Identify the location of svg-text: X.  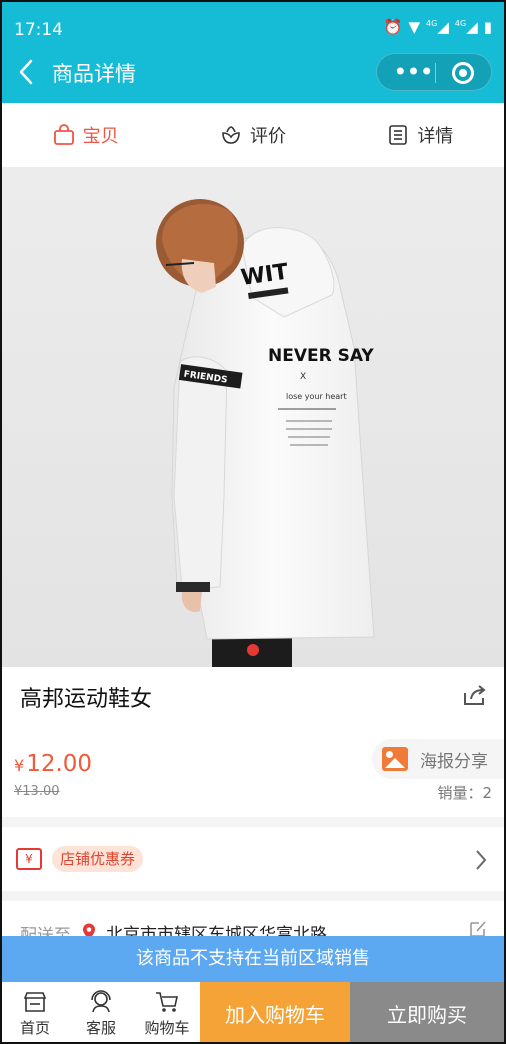
(303, 377).